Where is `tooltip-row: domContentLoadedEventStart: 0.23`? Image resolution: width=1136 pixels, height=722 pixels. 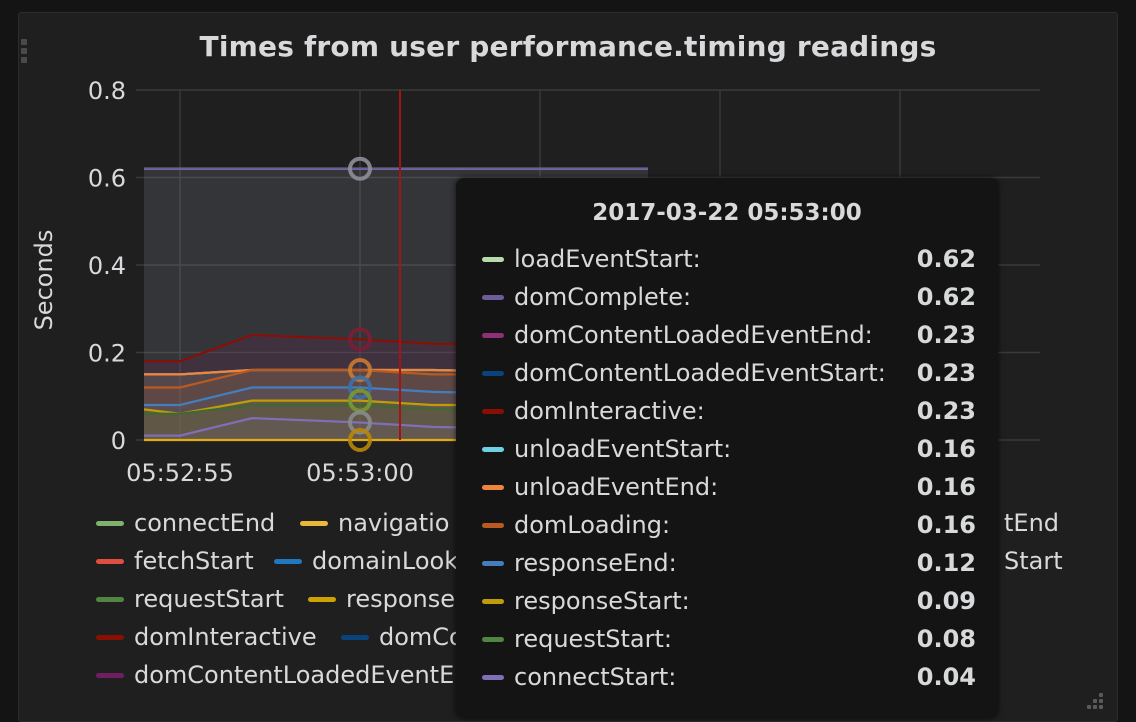 tooltip-row: domContentLoadedEventStart: 0.23 is located at coordinates (729, 373).